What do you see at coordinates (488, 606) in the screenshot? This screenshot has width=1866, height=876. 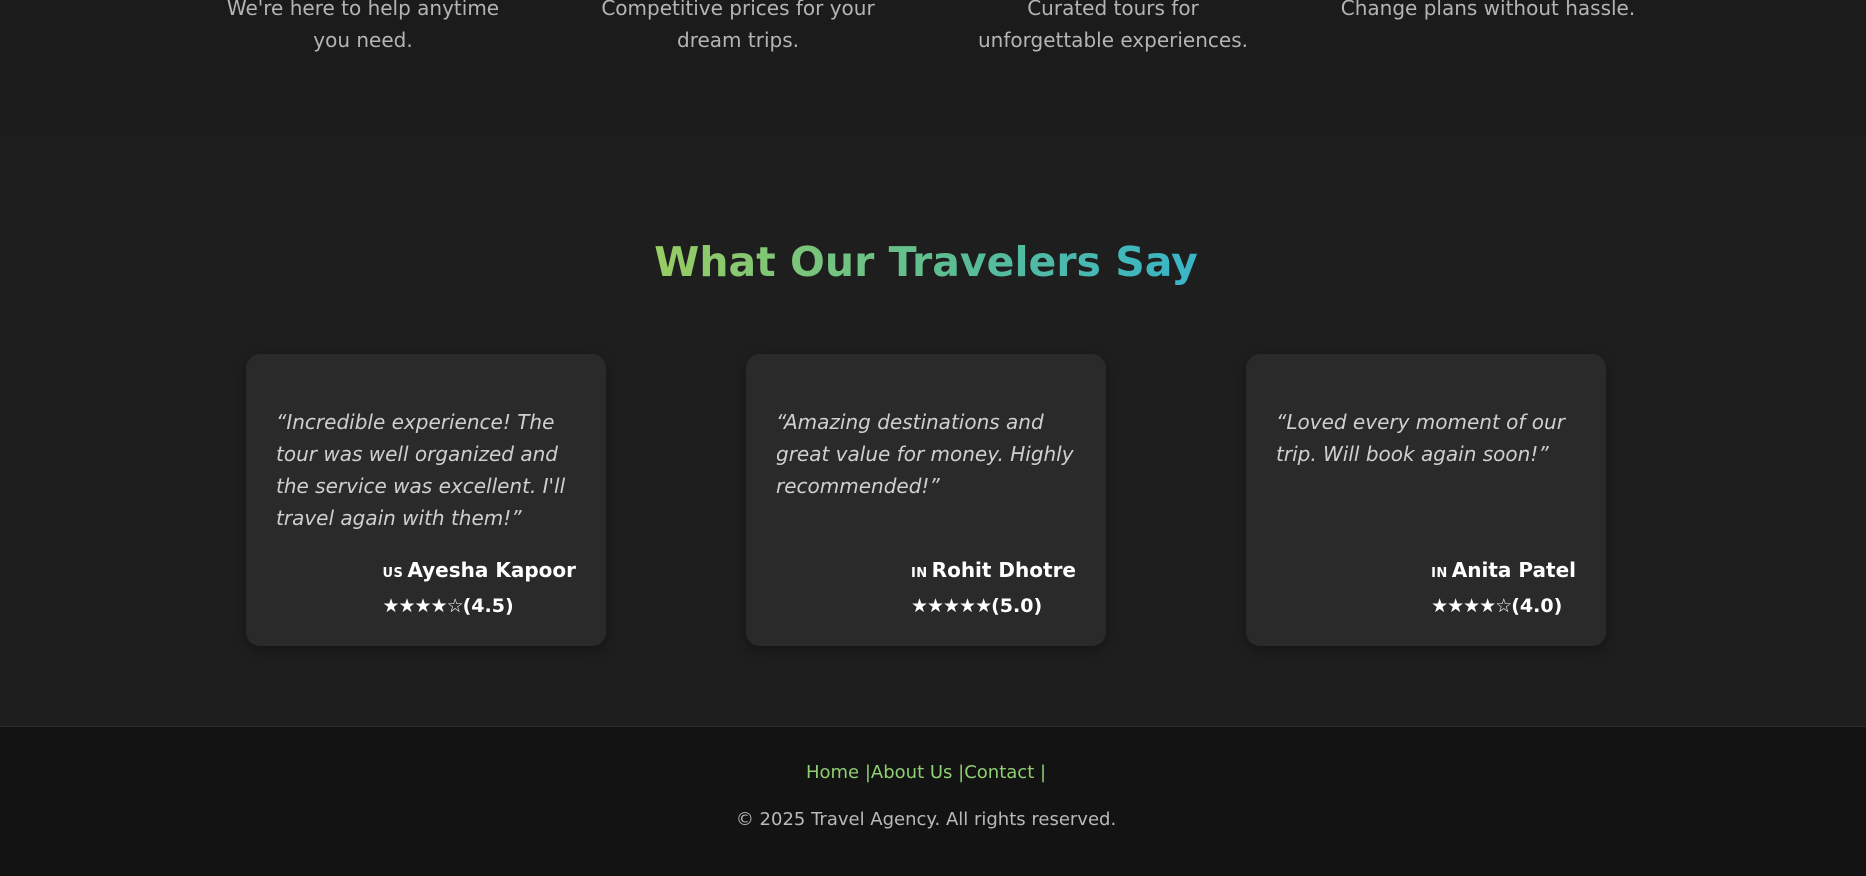 I see `rating-score: (4.5)` at bounding box center [488, 606].